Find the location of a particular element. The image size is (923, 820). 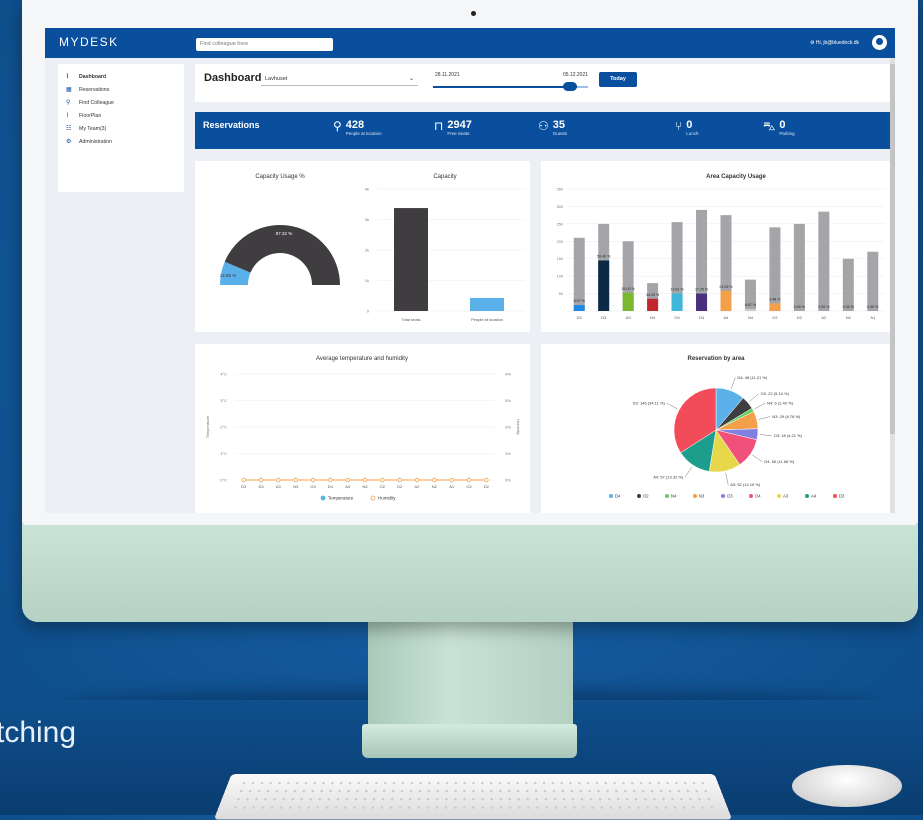

x-tick-label: D3 is located at coordinates (261, 486).